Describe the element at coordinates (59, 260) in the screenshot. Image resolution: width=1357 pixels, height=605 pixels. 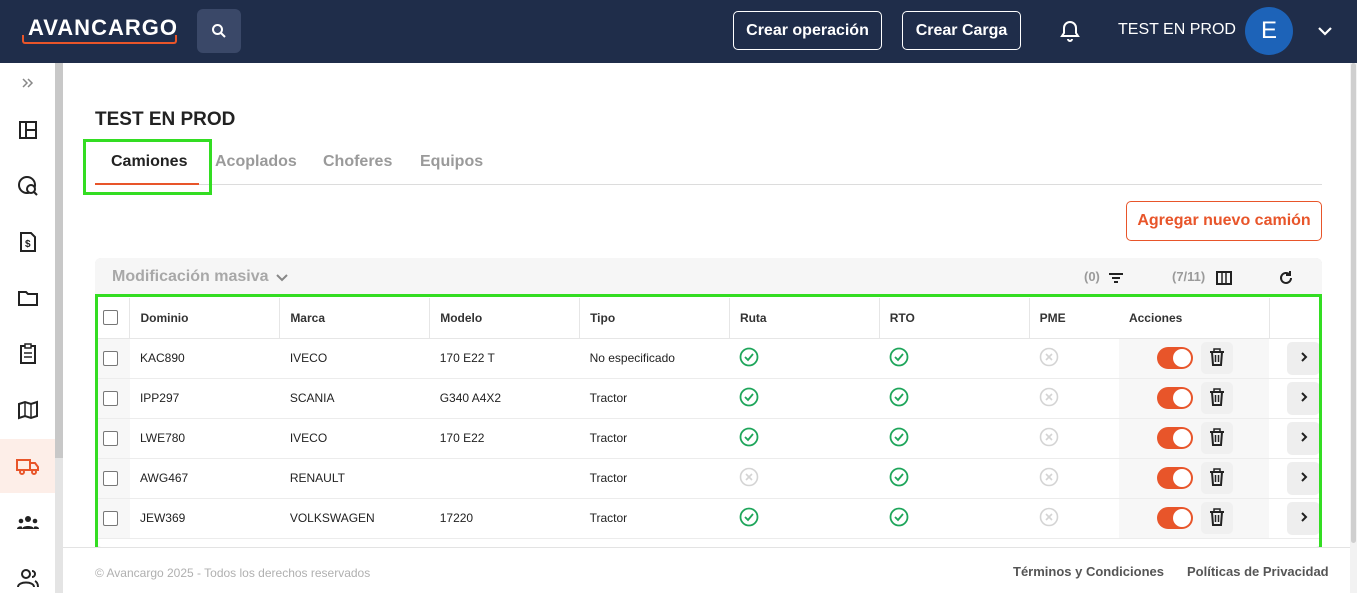
I see `sidebar-scrollbar-thumb` at that location.